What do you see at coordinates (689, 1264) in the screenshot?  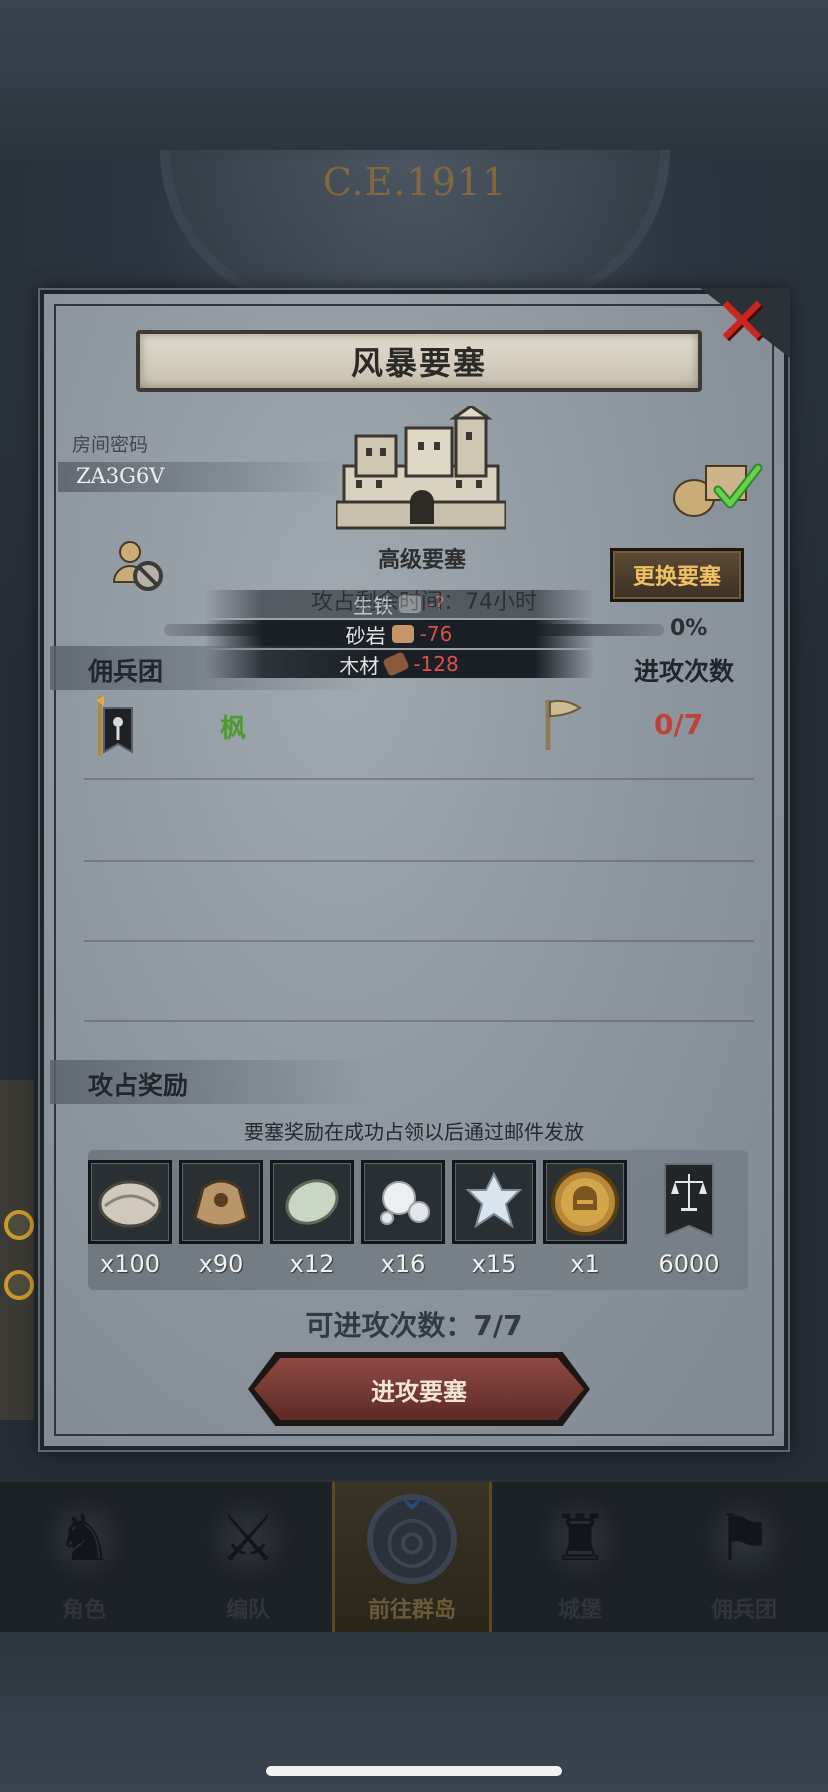 I see `reward-qty: 6000` at bounding box center [689, 1264].